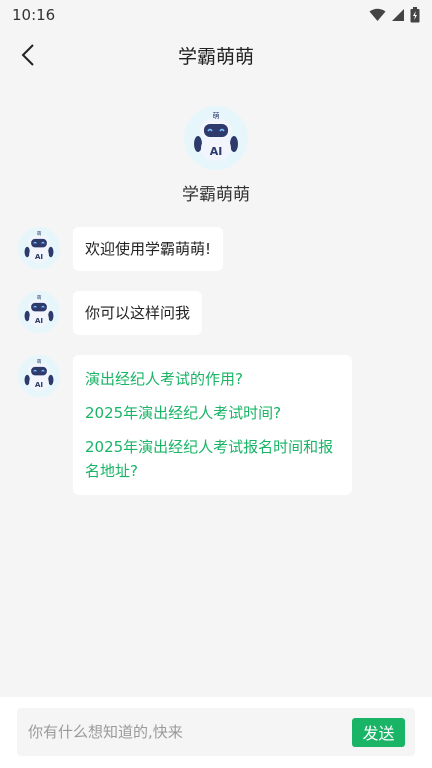 This screenshot has width=432, height=768. I want to click on composer-bar: 发送, so click(216, 732).